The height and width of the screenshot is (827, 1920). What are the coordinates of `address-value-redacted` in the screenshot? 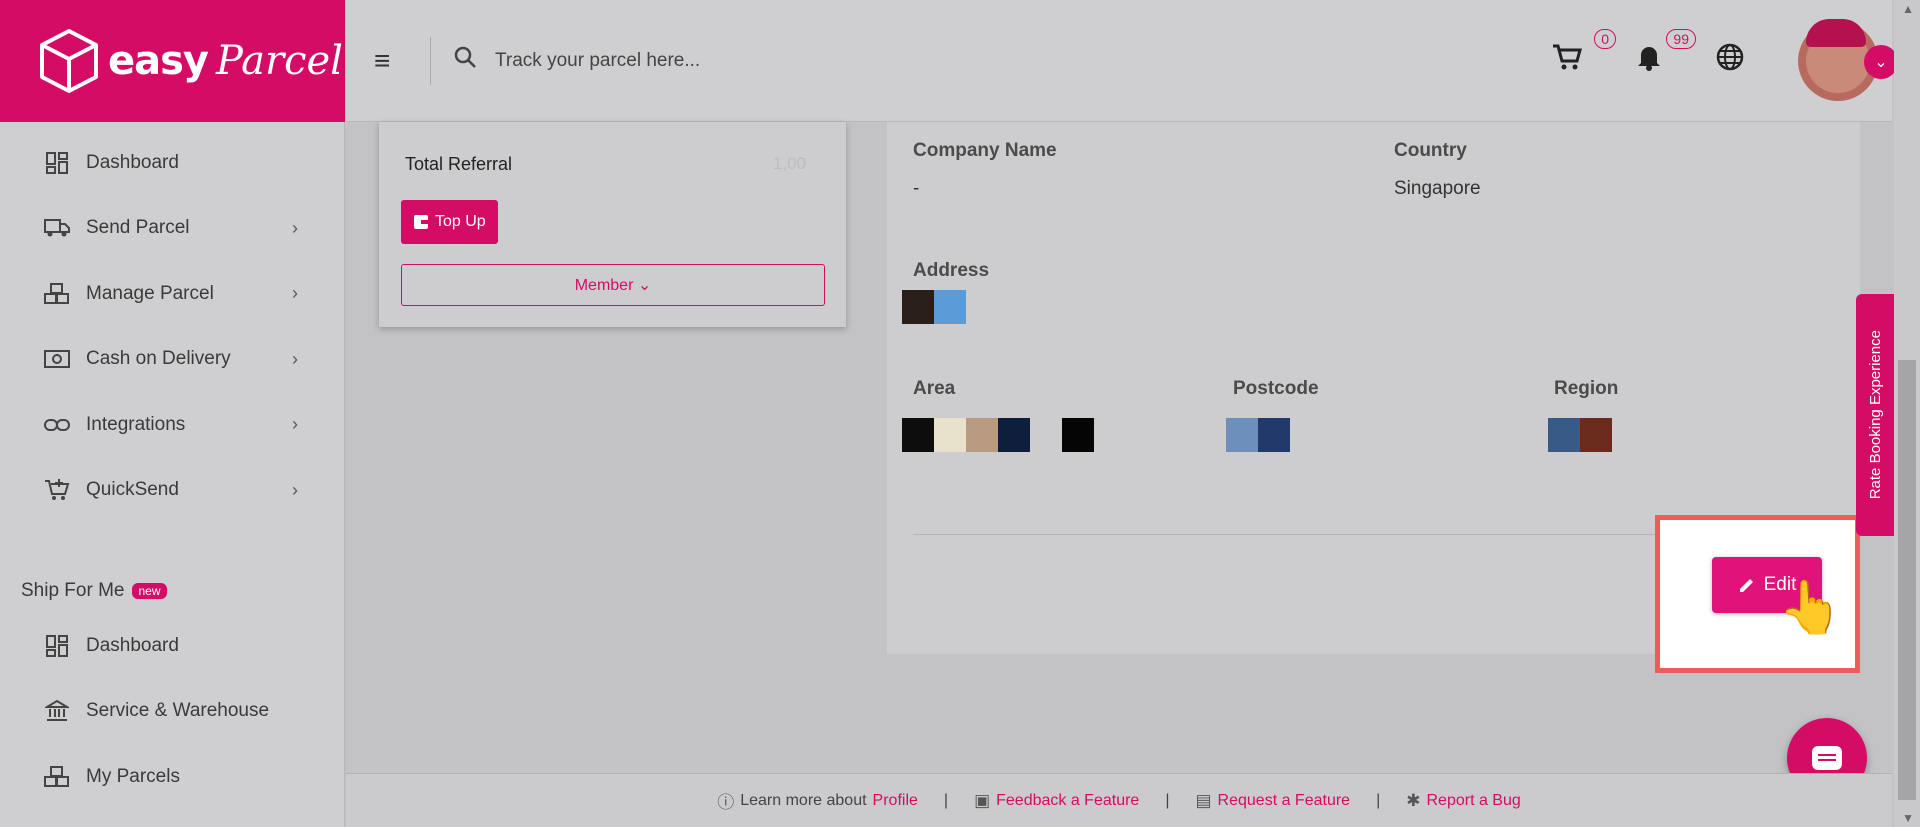 It's located at (934, 307).